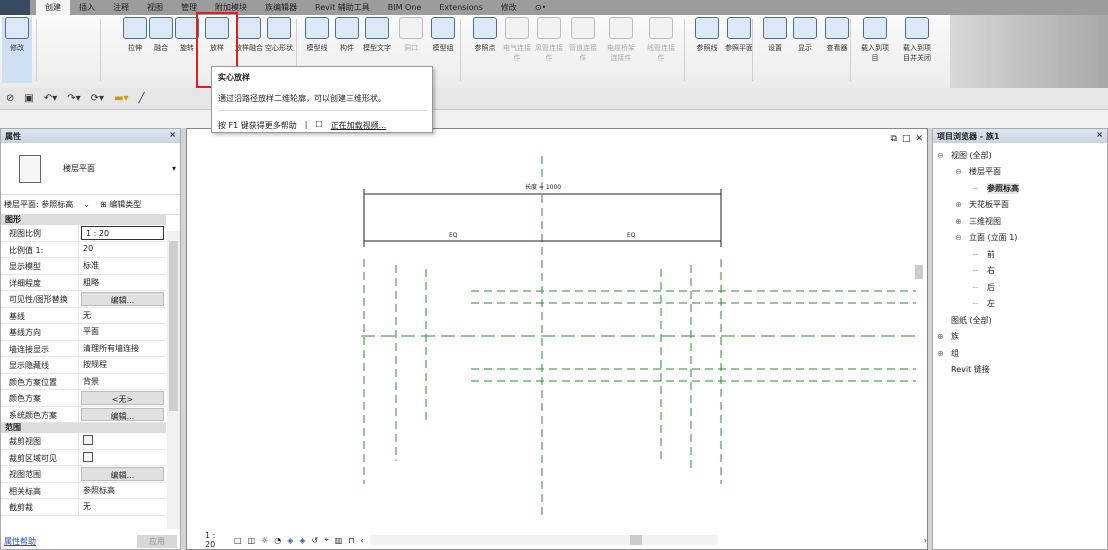  I want to click on render-icon: ◈, so click(290, 540).